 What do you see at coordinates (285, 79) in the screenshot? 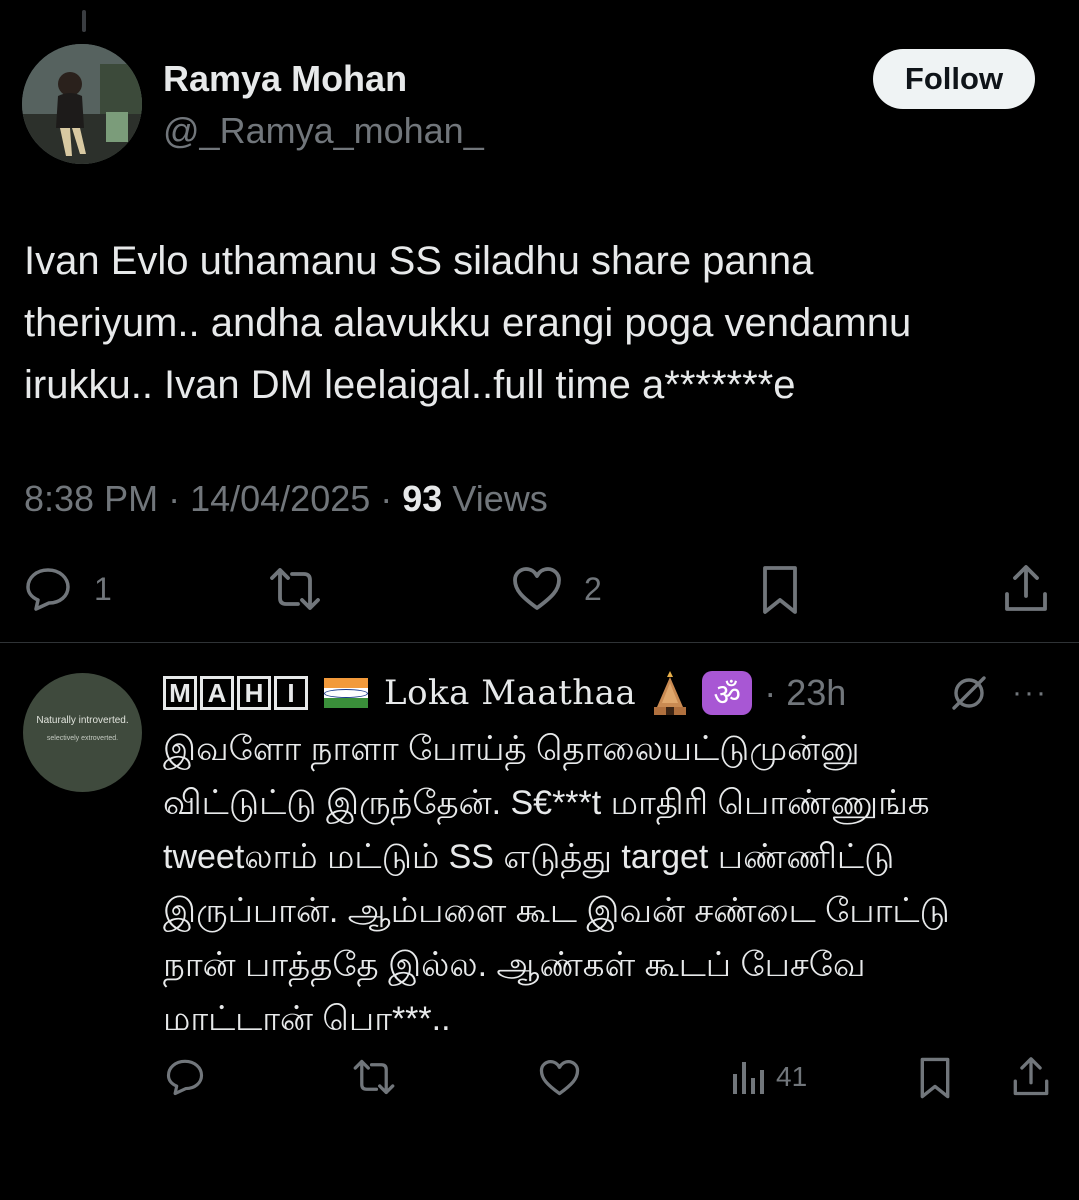
I see `author-name: Ramya Mohan` at bounding box center [285, 79].